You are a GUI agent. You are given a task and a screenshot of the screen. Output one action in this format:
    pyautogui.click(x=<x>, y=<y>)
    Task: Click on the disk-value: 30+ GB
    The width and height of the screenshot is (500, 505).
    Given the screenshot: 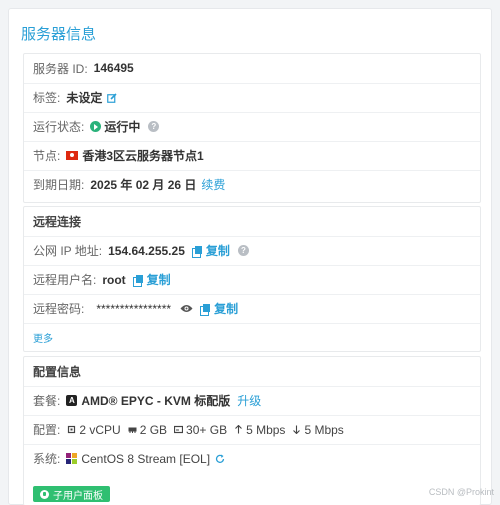 What is the action you would take?
    pyautogui.click(x=207, y=429)
    